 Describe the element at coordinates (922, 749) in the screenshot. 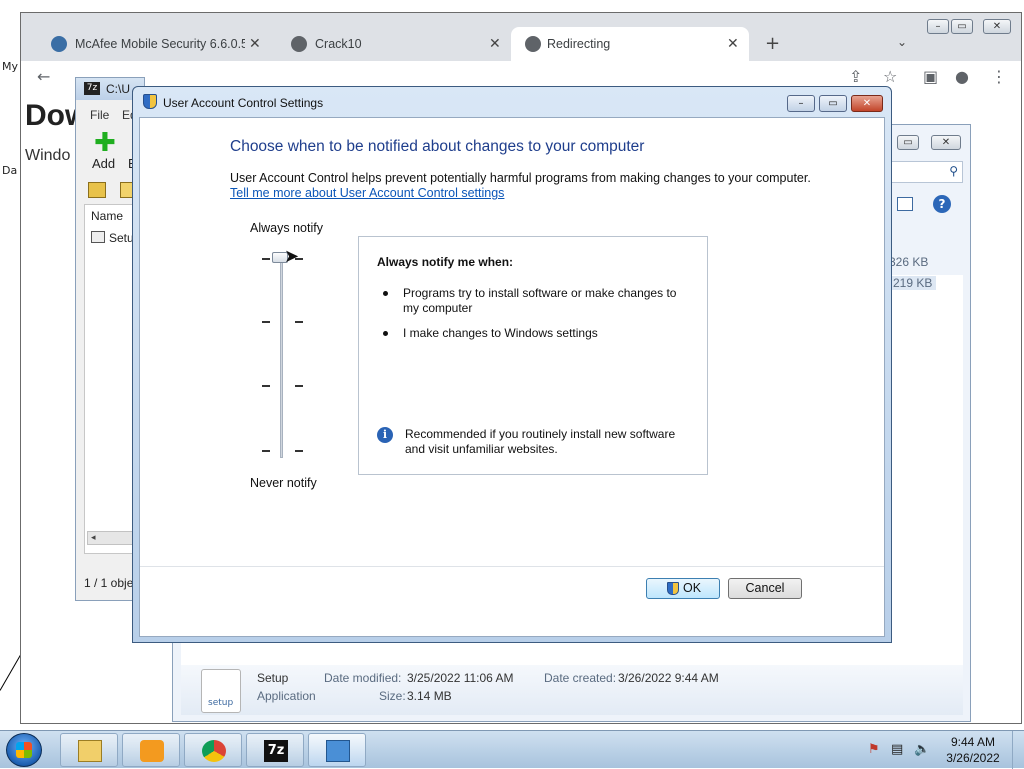

I see `volume-icon: 🔈` at that location.